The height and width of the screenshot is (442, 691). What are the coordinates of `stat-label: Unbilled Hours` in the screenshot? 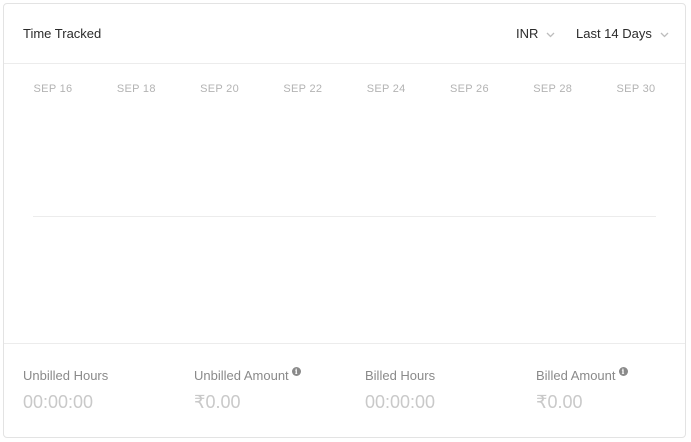 It's located at (66, 375).